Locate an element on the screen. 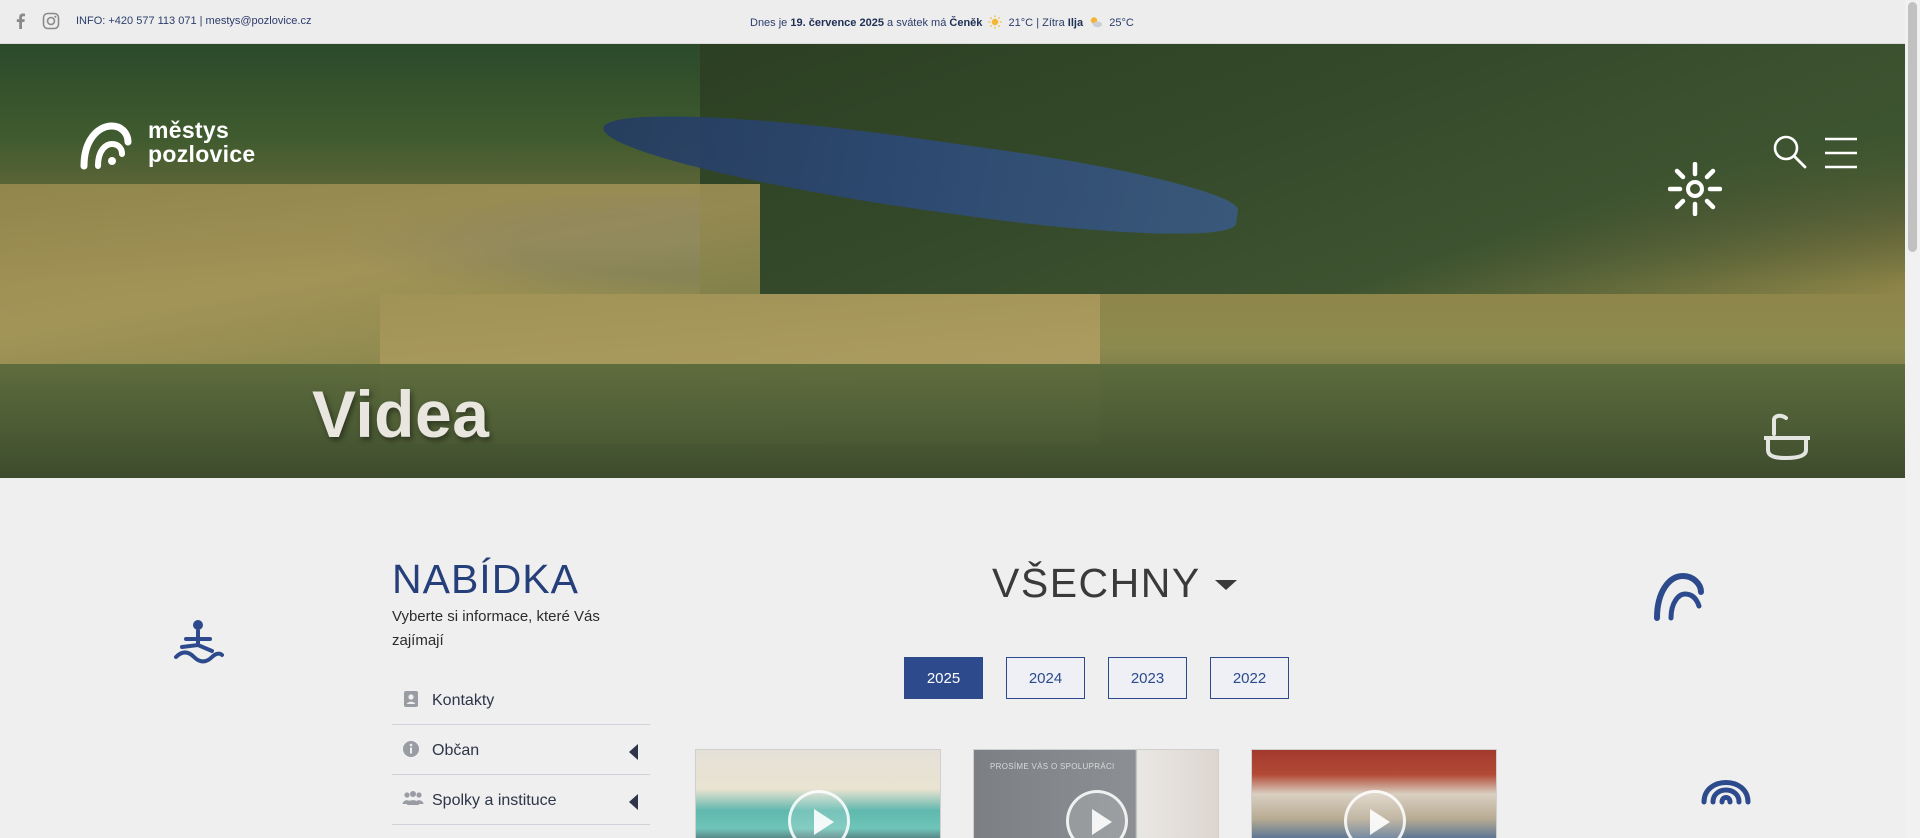  year-button-2025: 2025 is located at coordinates (943, 678).